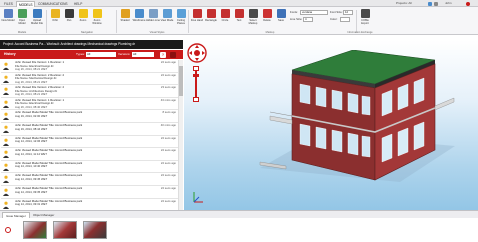 Image resolution: width=478 pixels, height=242 pixels. What do you see at coordinates (468, 3) in the screenshot?
I see `notification-icon` at bounding box center [468, 3].